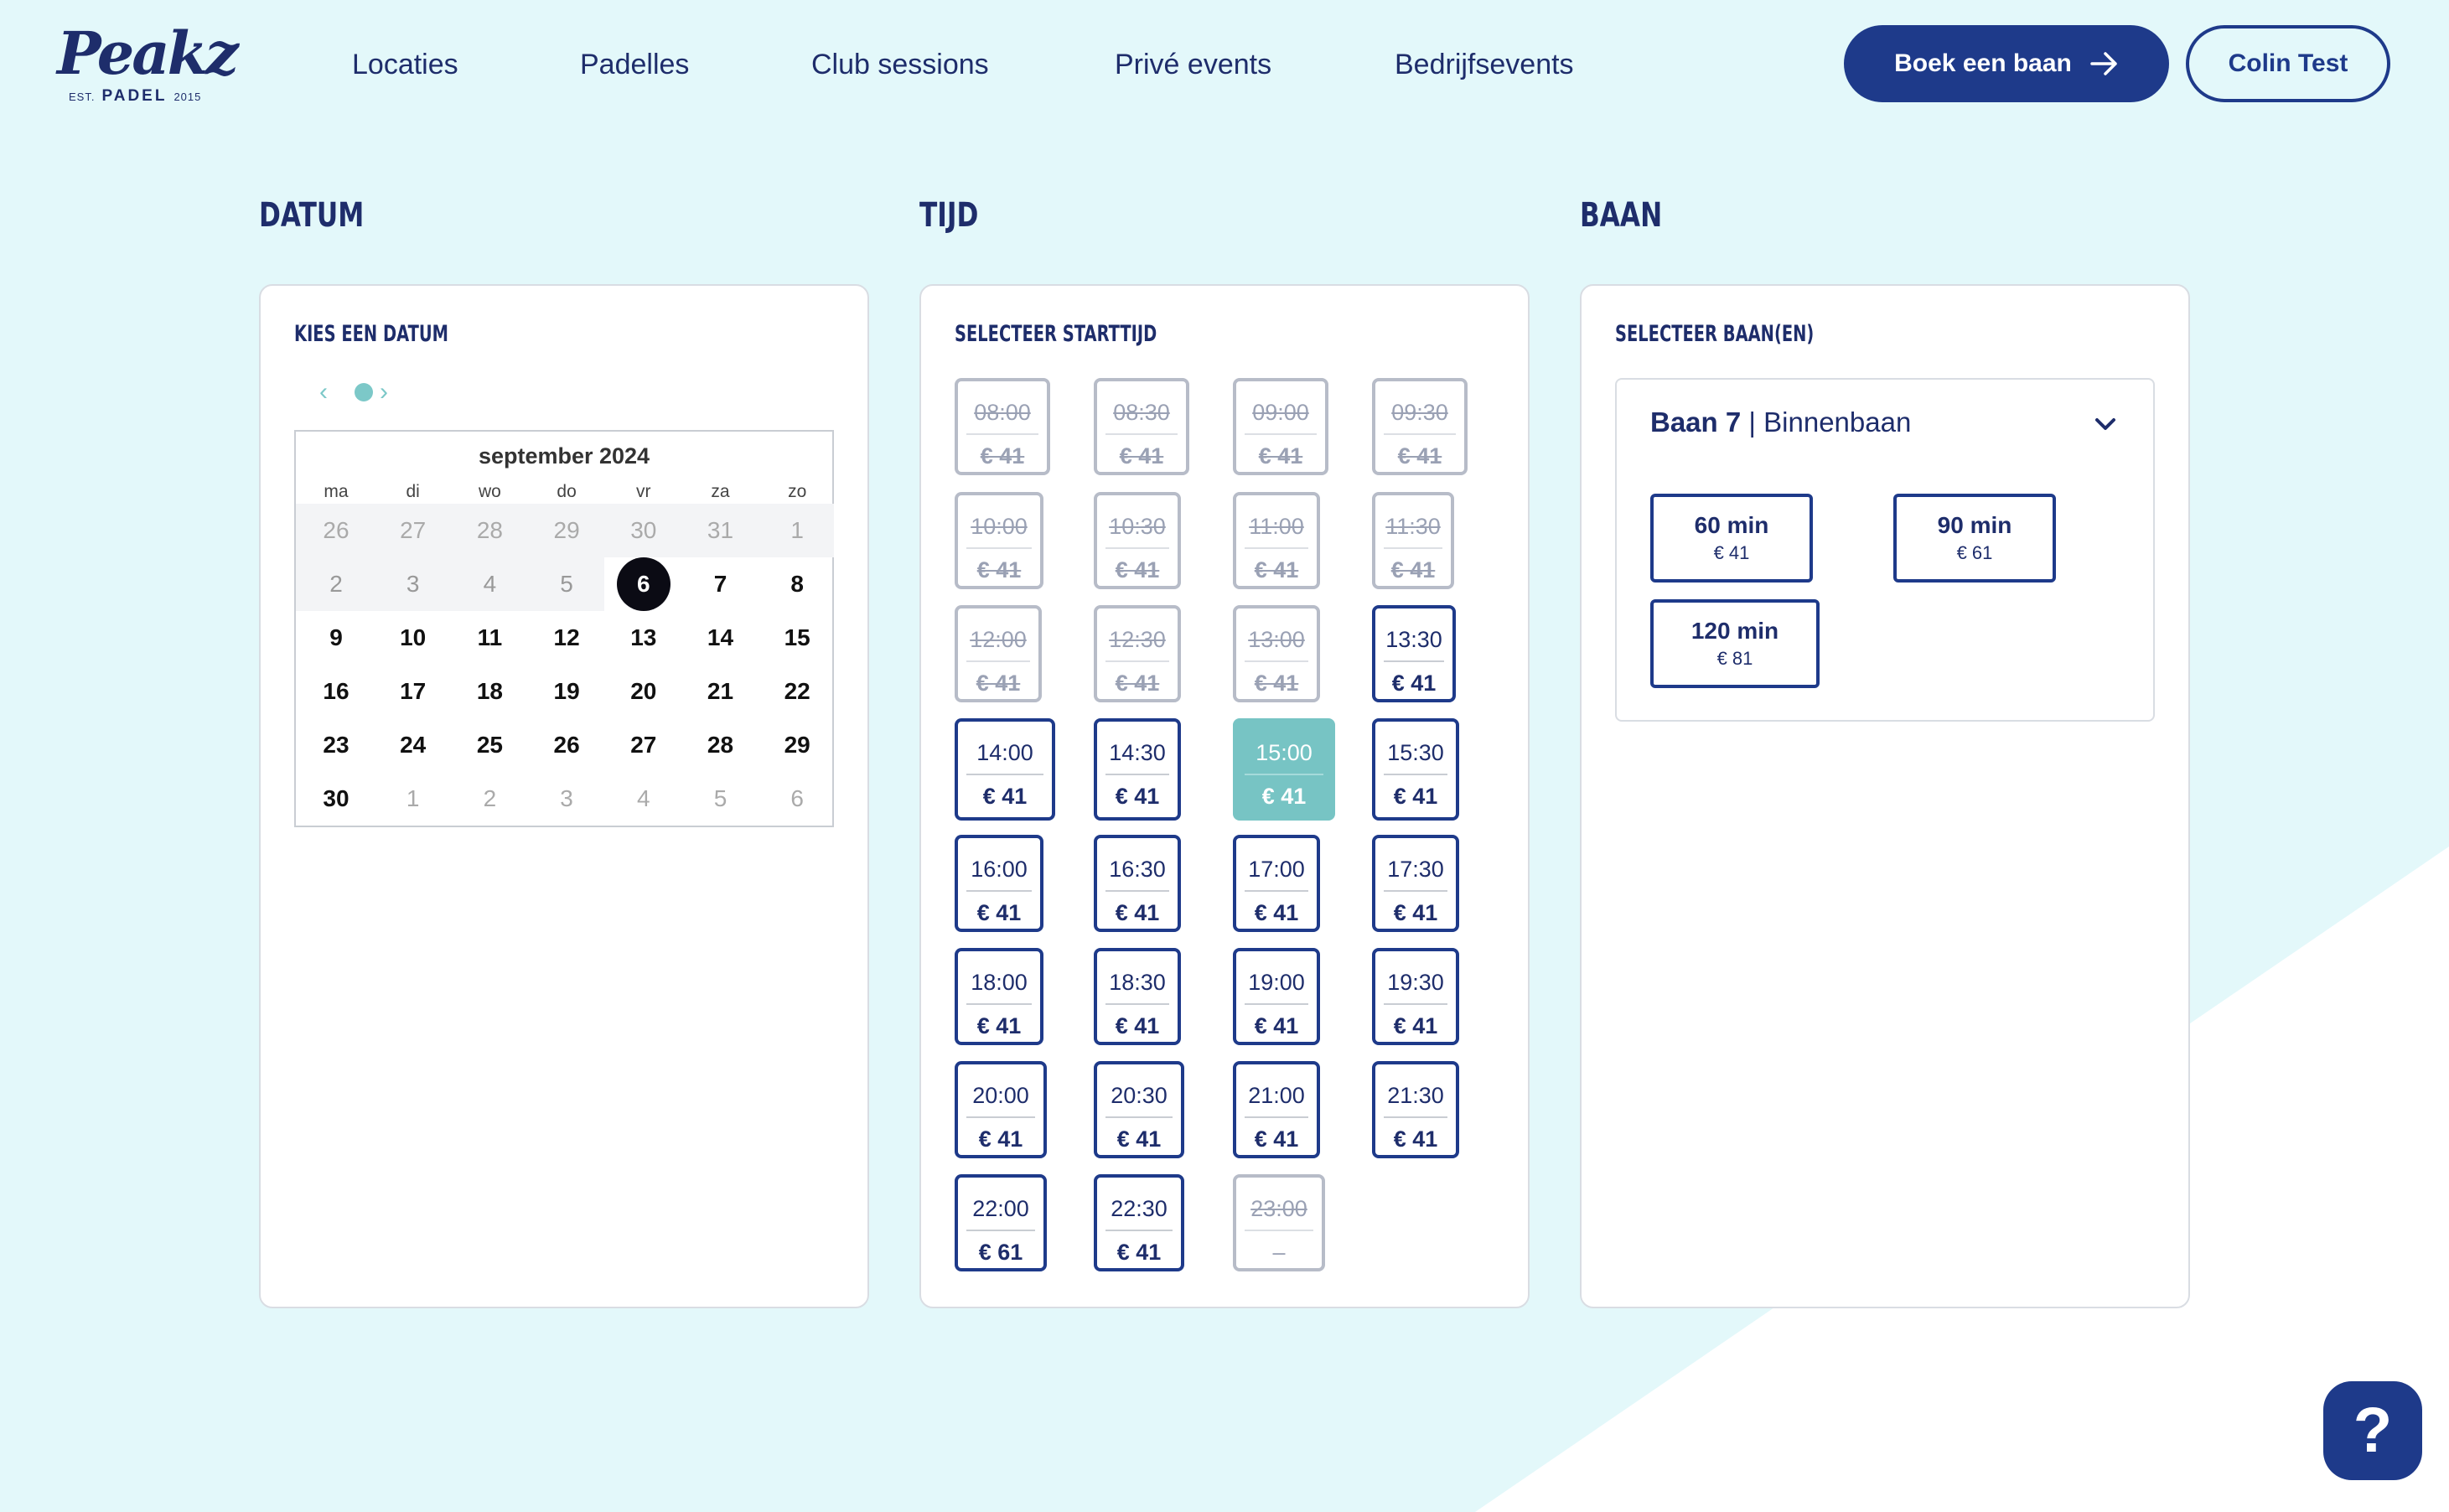  Describe the element at coordinates (1276, 540) in the screenshot. I see `time-slot: 11:00 € 41` at that location.